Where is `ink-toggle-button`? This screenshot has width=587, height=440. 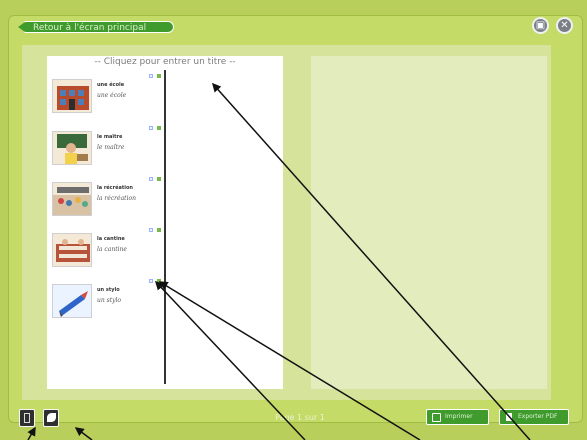 ink-toggle-button is located at coordinates (51, 418).